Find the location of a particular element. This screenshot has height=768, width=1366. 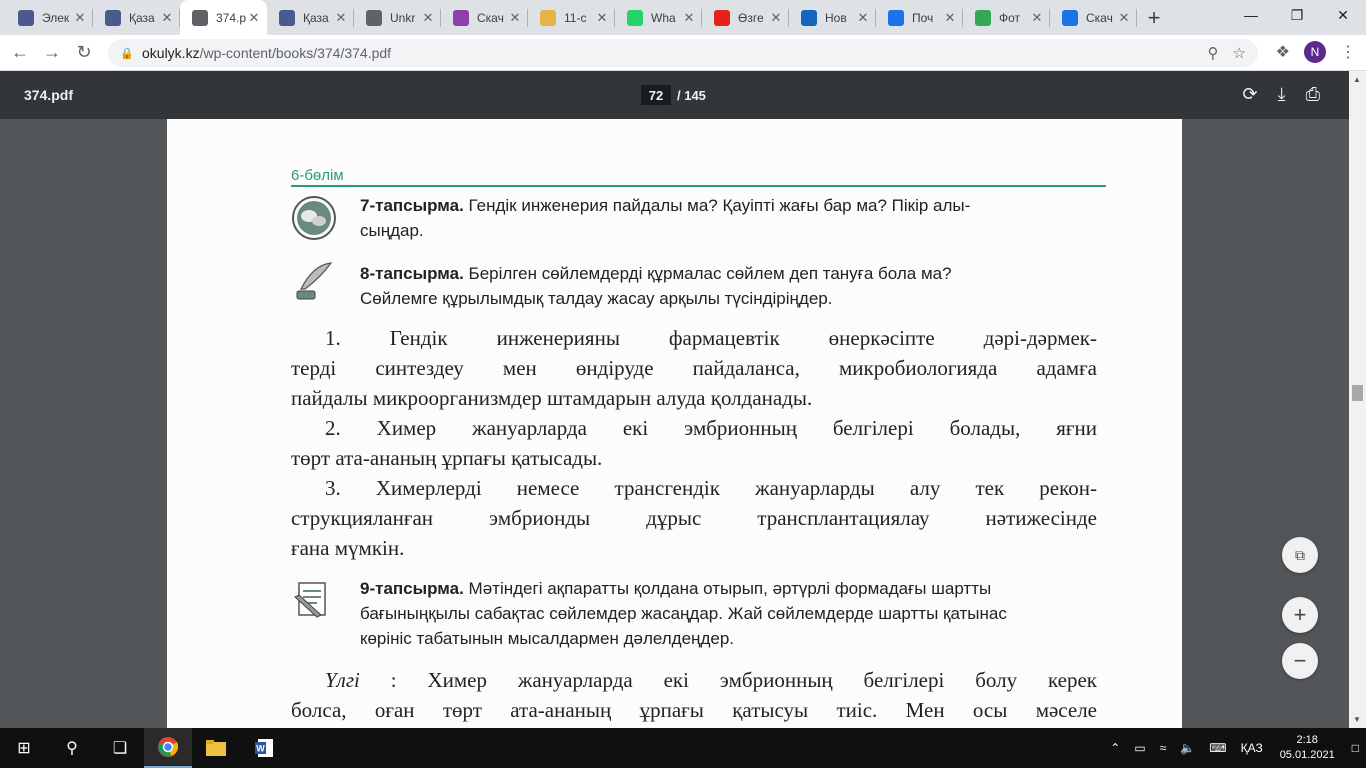

book-icon is located at coordinates (26, 17).